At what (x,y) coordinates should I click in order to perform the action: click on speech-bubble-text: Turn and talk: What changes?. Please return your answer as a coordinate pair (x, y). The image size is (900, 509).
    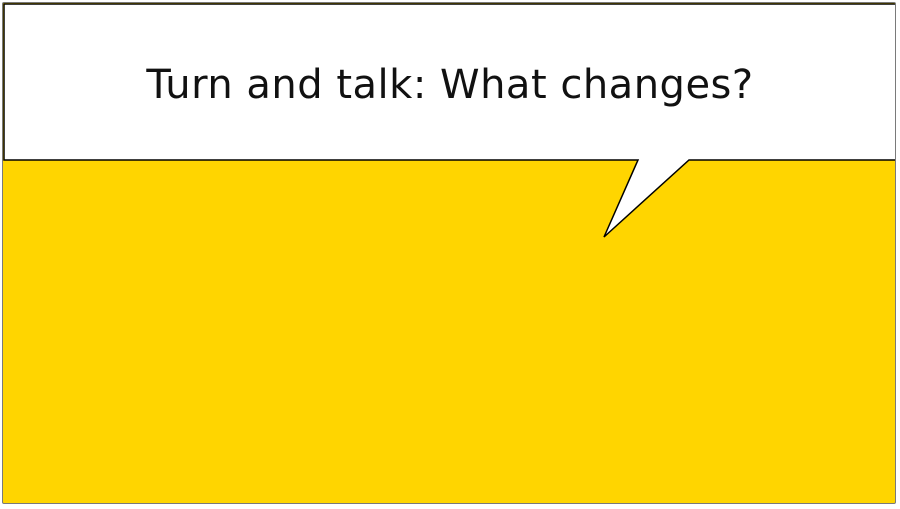
    Looking at the image, I should click on (450, 85).